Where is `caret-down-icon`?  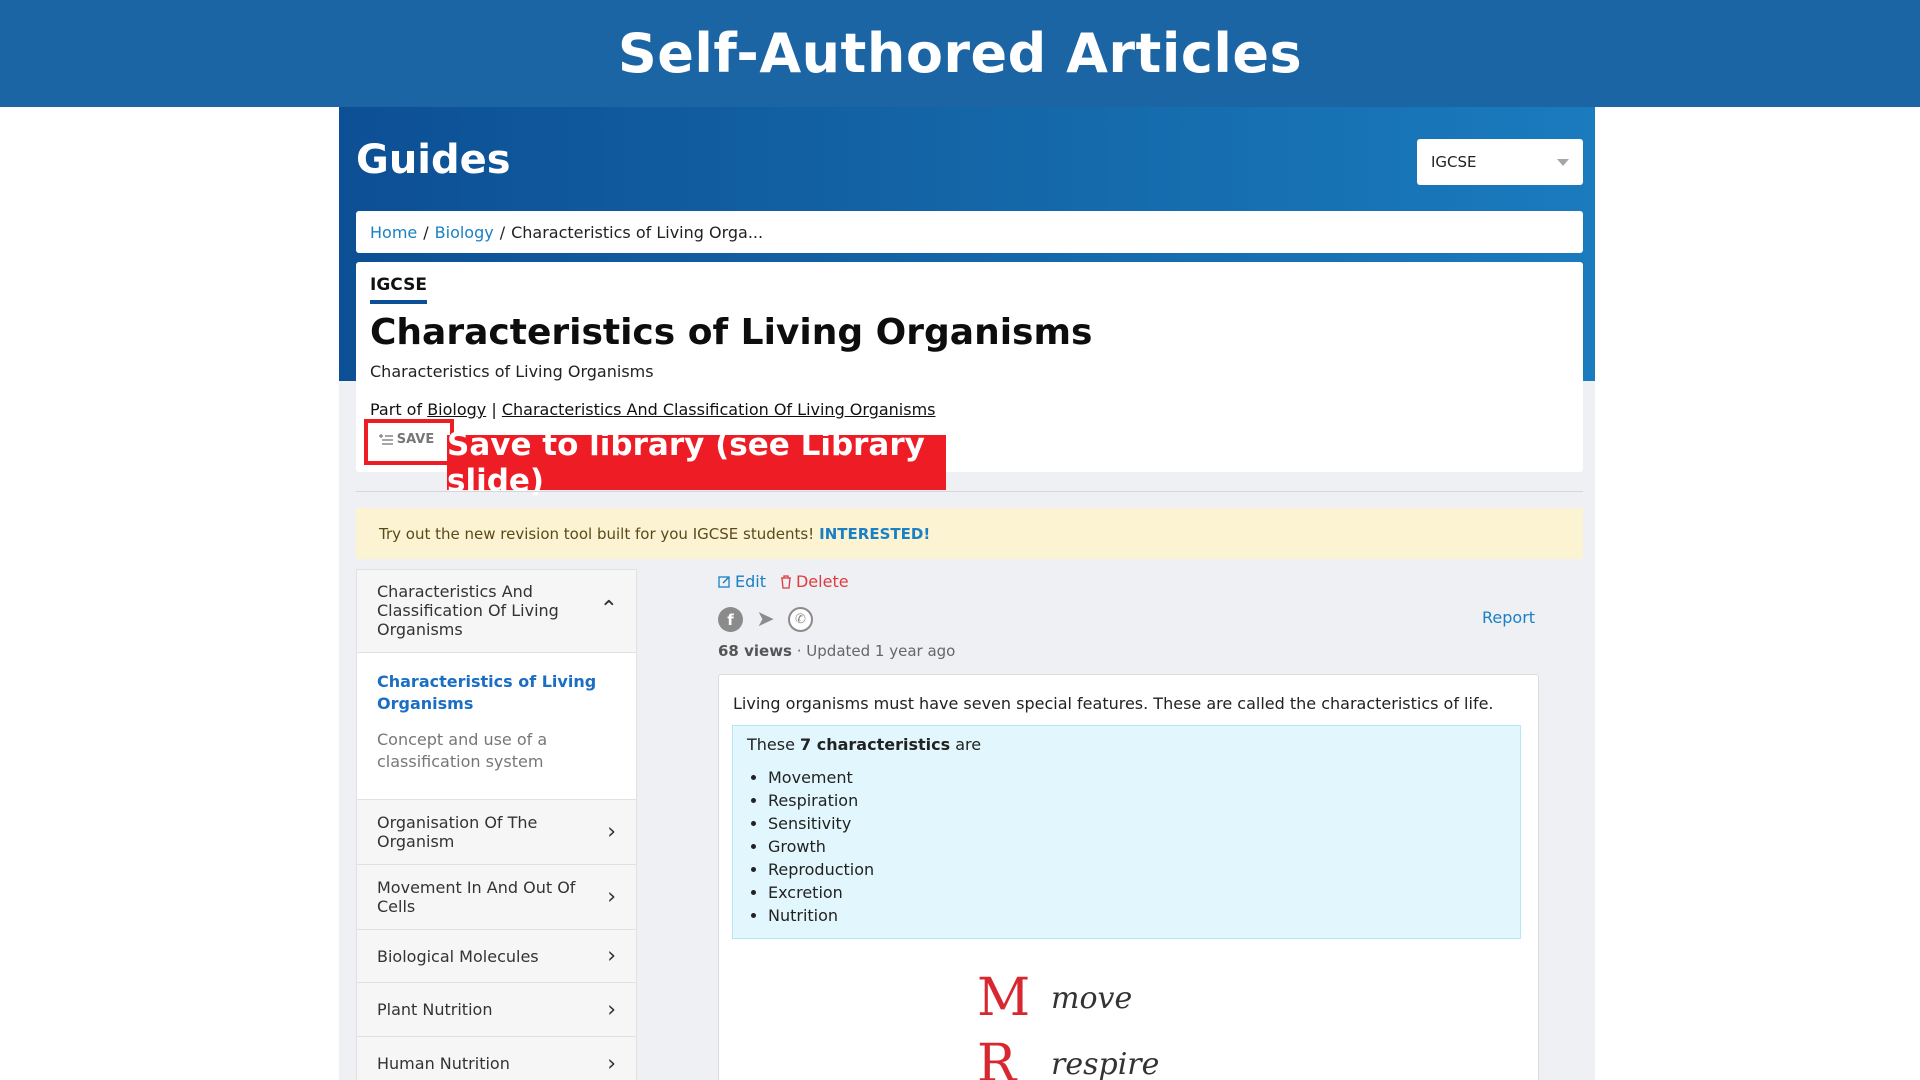 caret-down-icon is located at coordinates (1563, 162).